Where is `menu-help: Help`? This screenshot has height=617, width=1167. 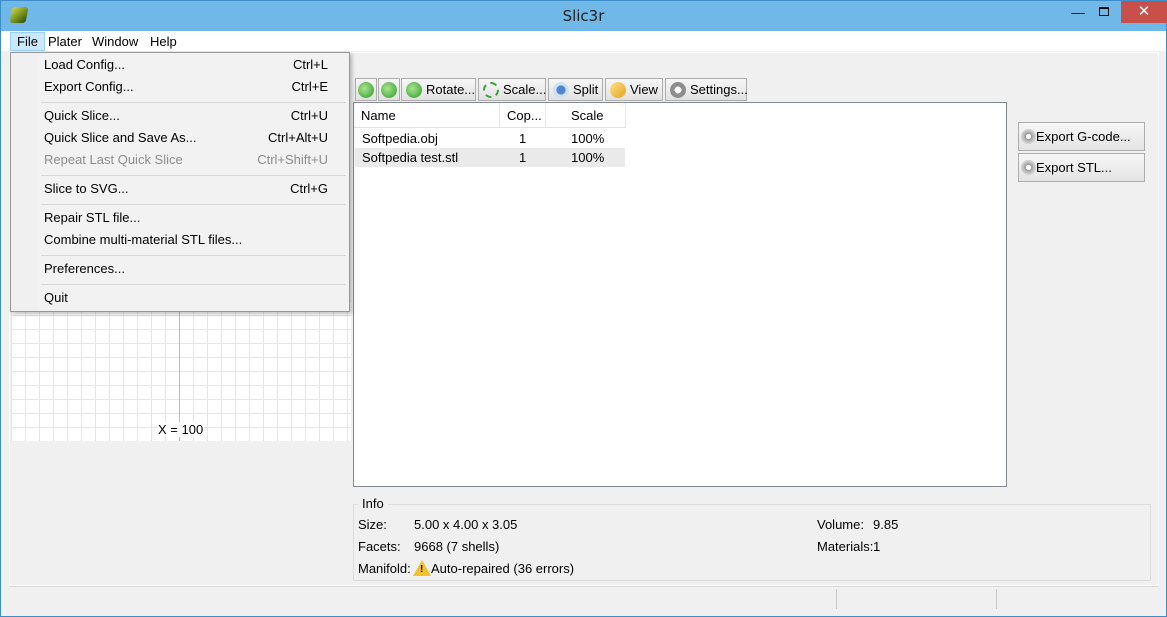 menu-help: Help is located at coordinates (163, 41).